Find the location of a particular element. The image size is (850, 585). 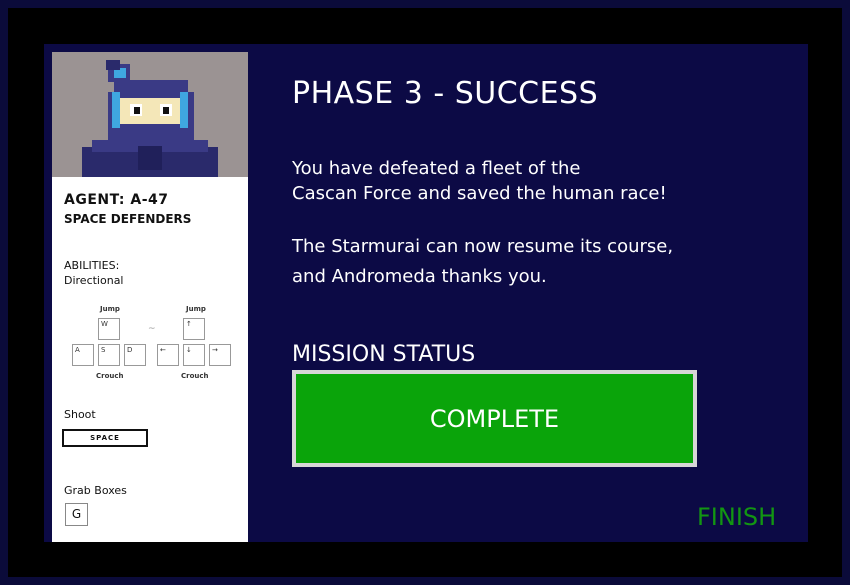

course-message-line-1: The Starmurai can now resume its course, is located at coordinates (483, 246).